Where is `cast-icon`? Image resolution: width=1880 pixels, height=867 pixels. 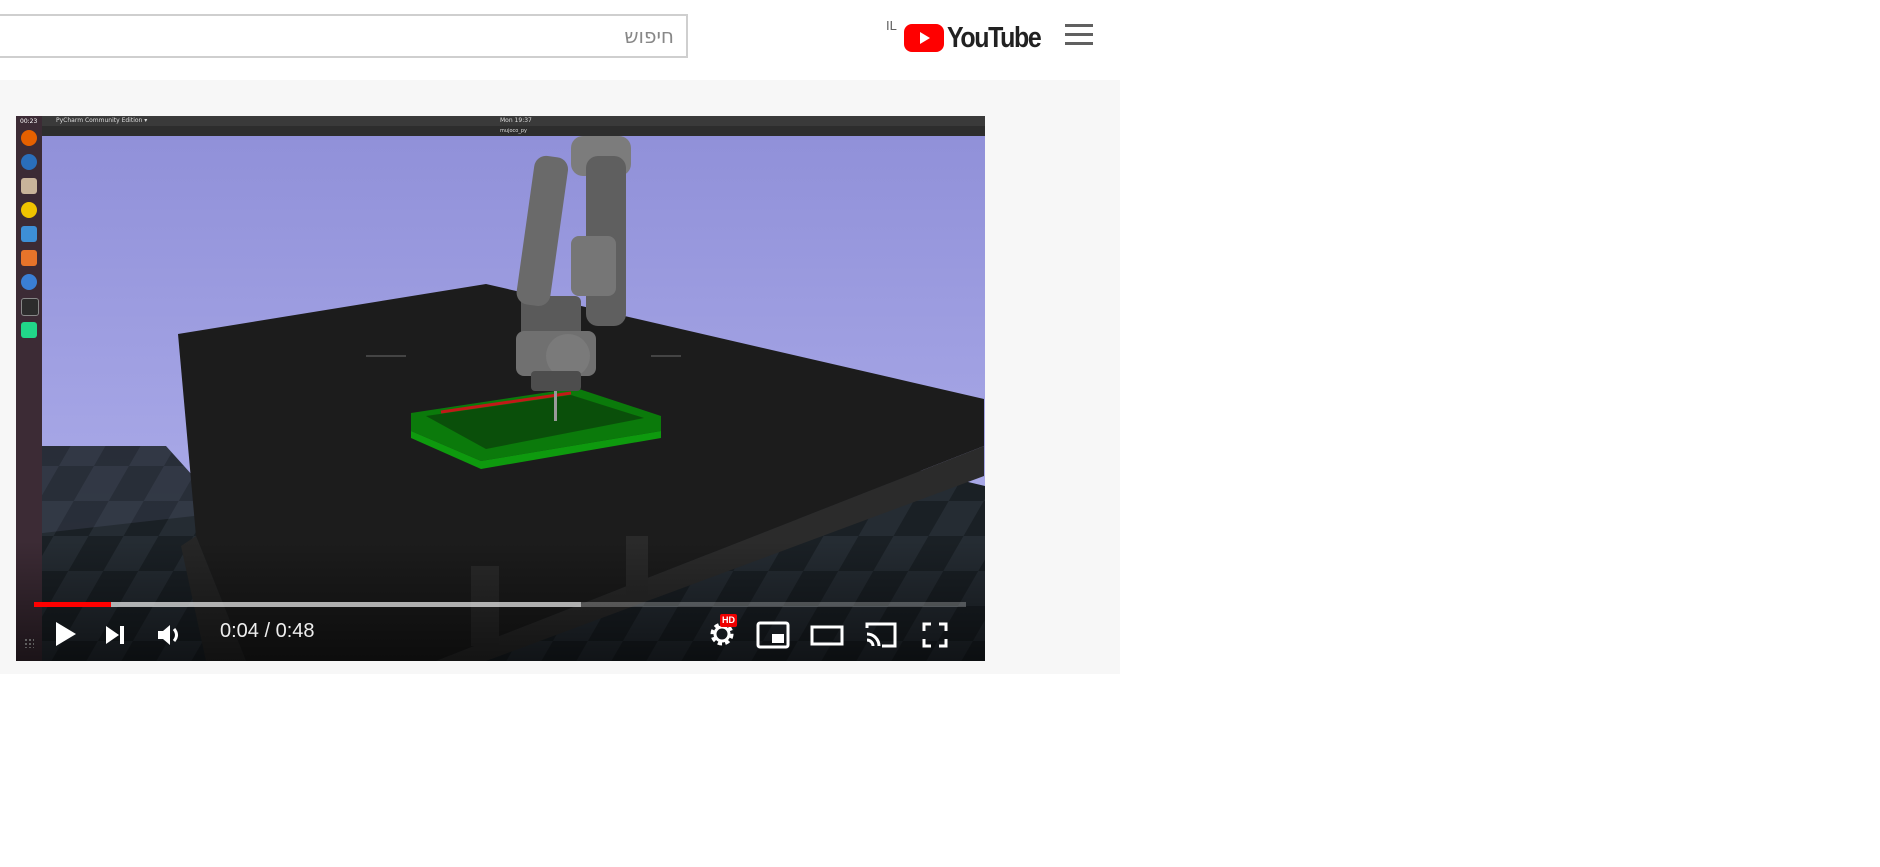 cast-icon is located at coordinates (881, 635).